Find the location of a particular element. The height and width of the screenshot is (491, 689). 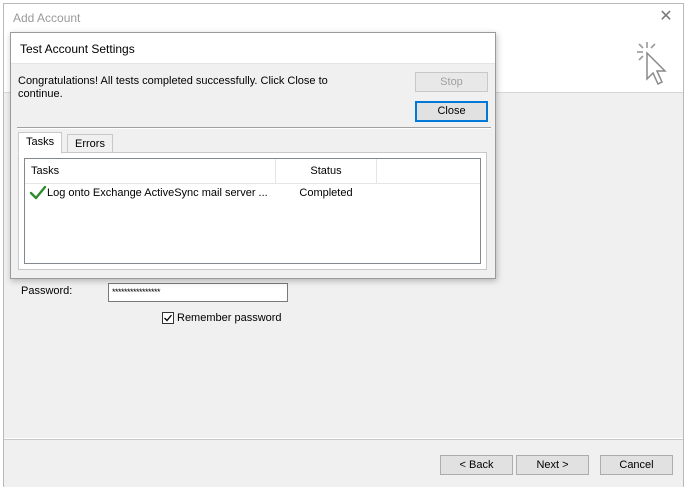

column-header-status: Status is located at coordinates (326, 171).